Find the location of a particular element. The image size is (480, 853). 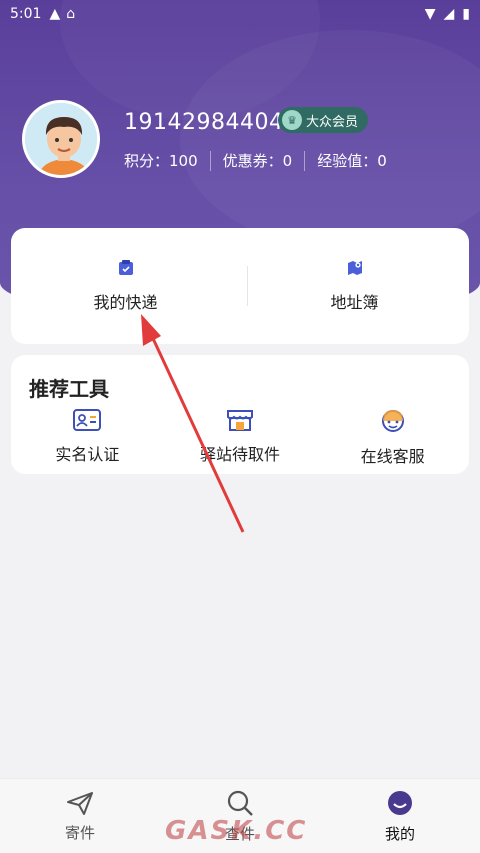

cloud-icon: ⌂ is located at coordinates (71, 14).